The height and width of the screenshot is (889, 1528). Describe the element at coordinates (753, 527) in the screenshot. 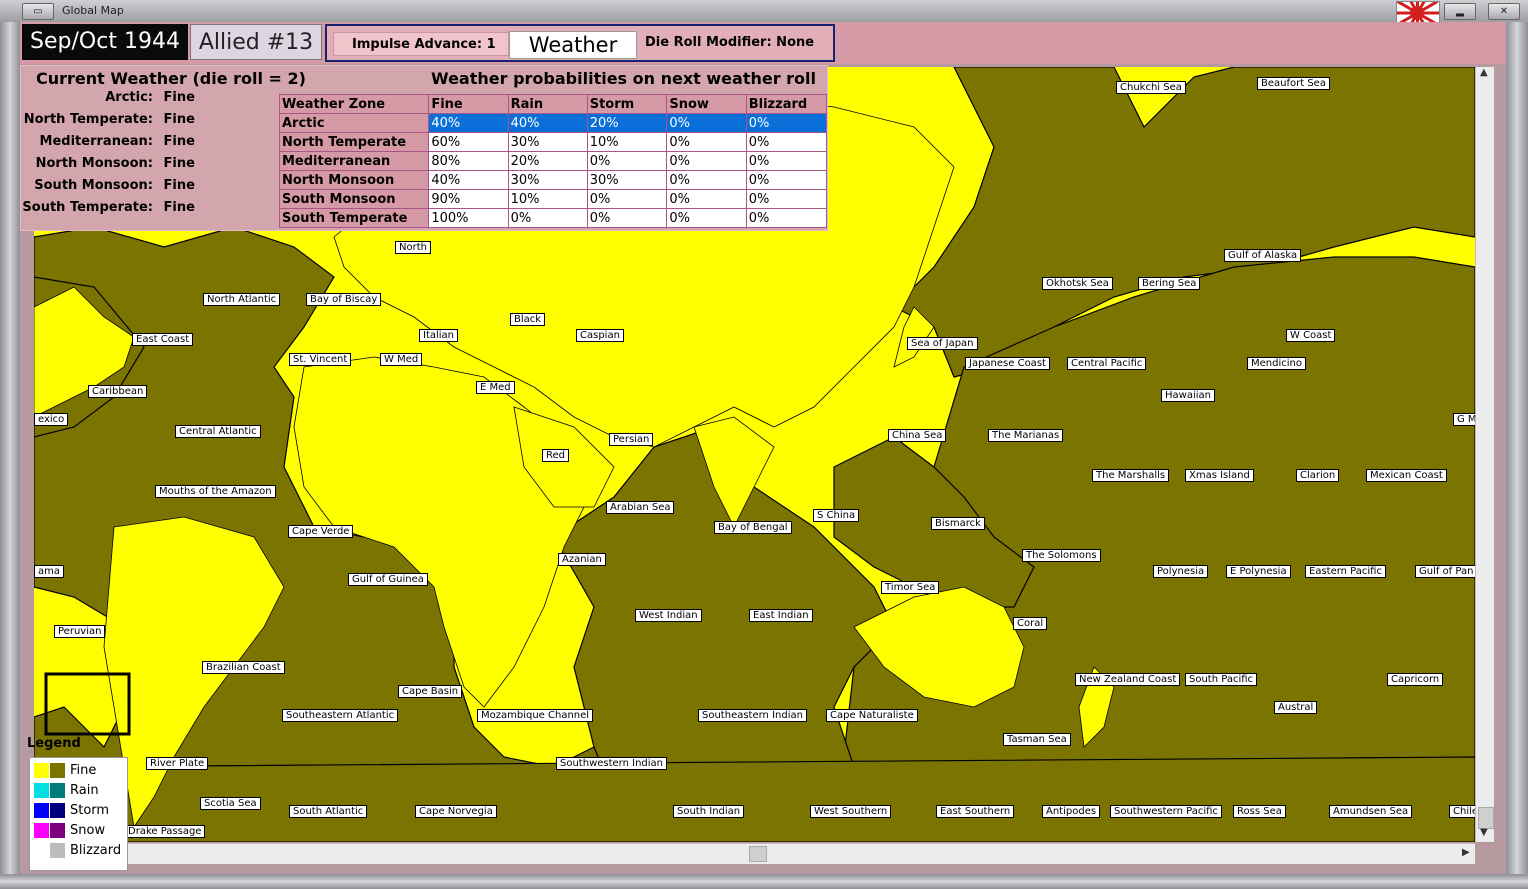

I see `sea-area-label: Bay of Bengal` at that location.